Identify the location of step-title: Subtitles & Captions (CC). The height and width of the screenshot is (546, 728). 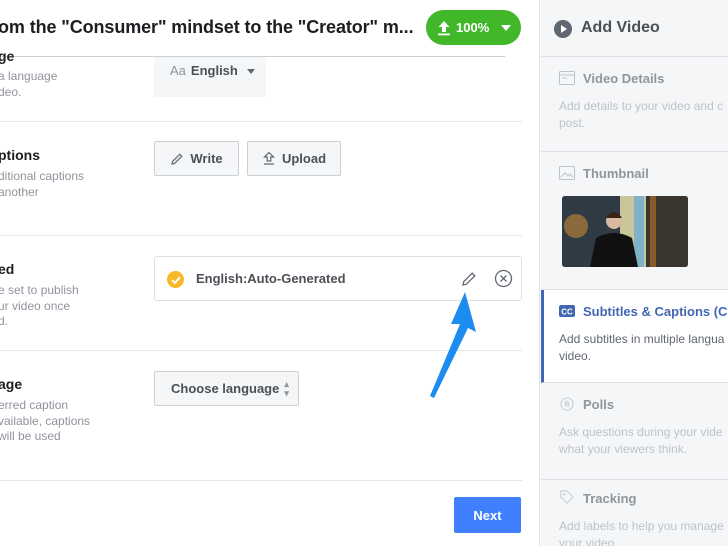
(655, 311).